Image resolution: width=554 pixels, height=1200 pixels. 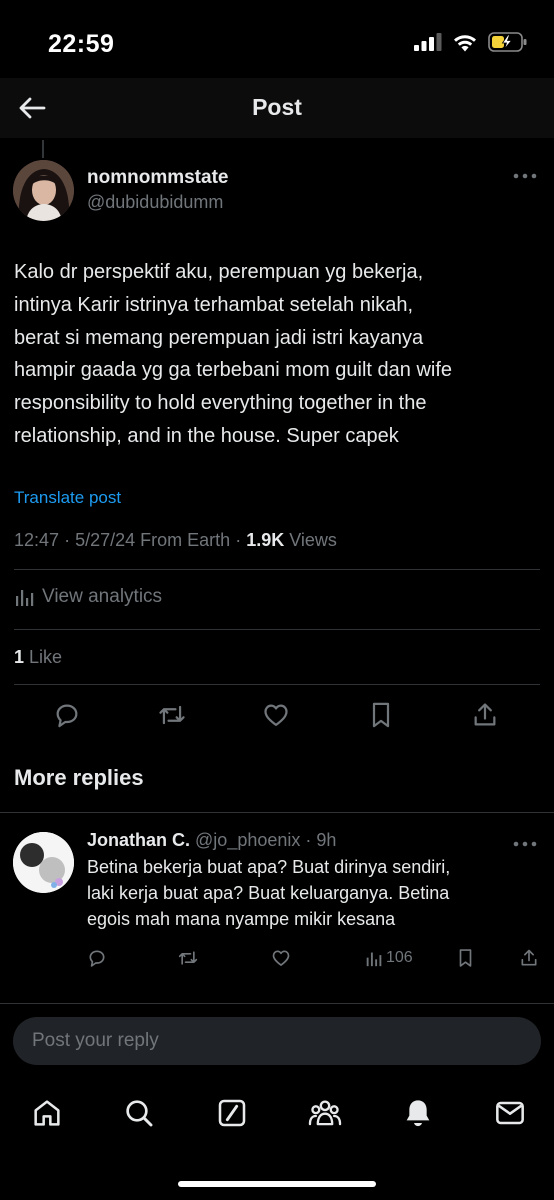 I want to click on reply-share-button, so click(x=529, y=958).